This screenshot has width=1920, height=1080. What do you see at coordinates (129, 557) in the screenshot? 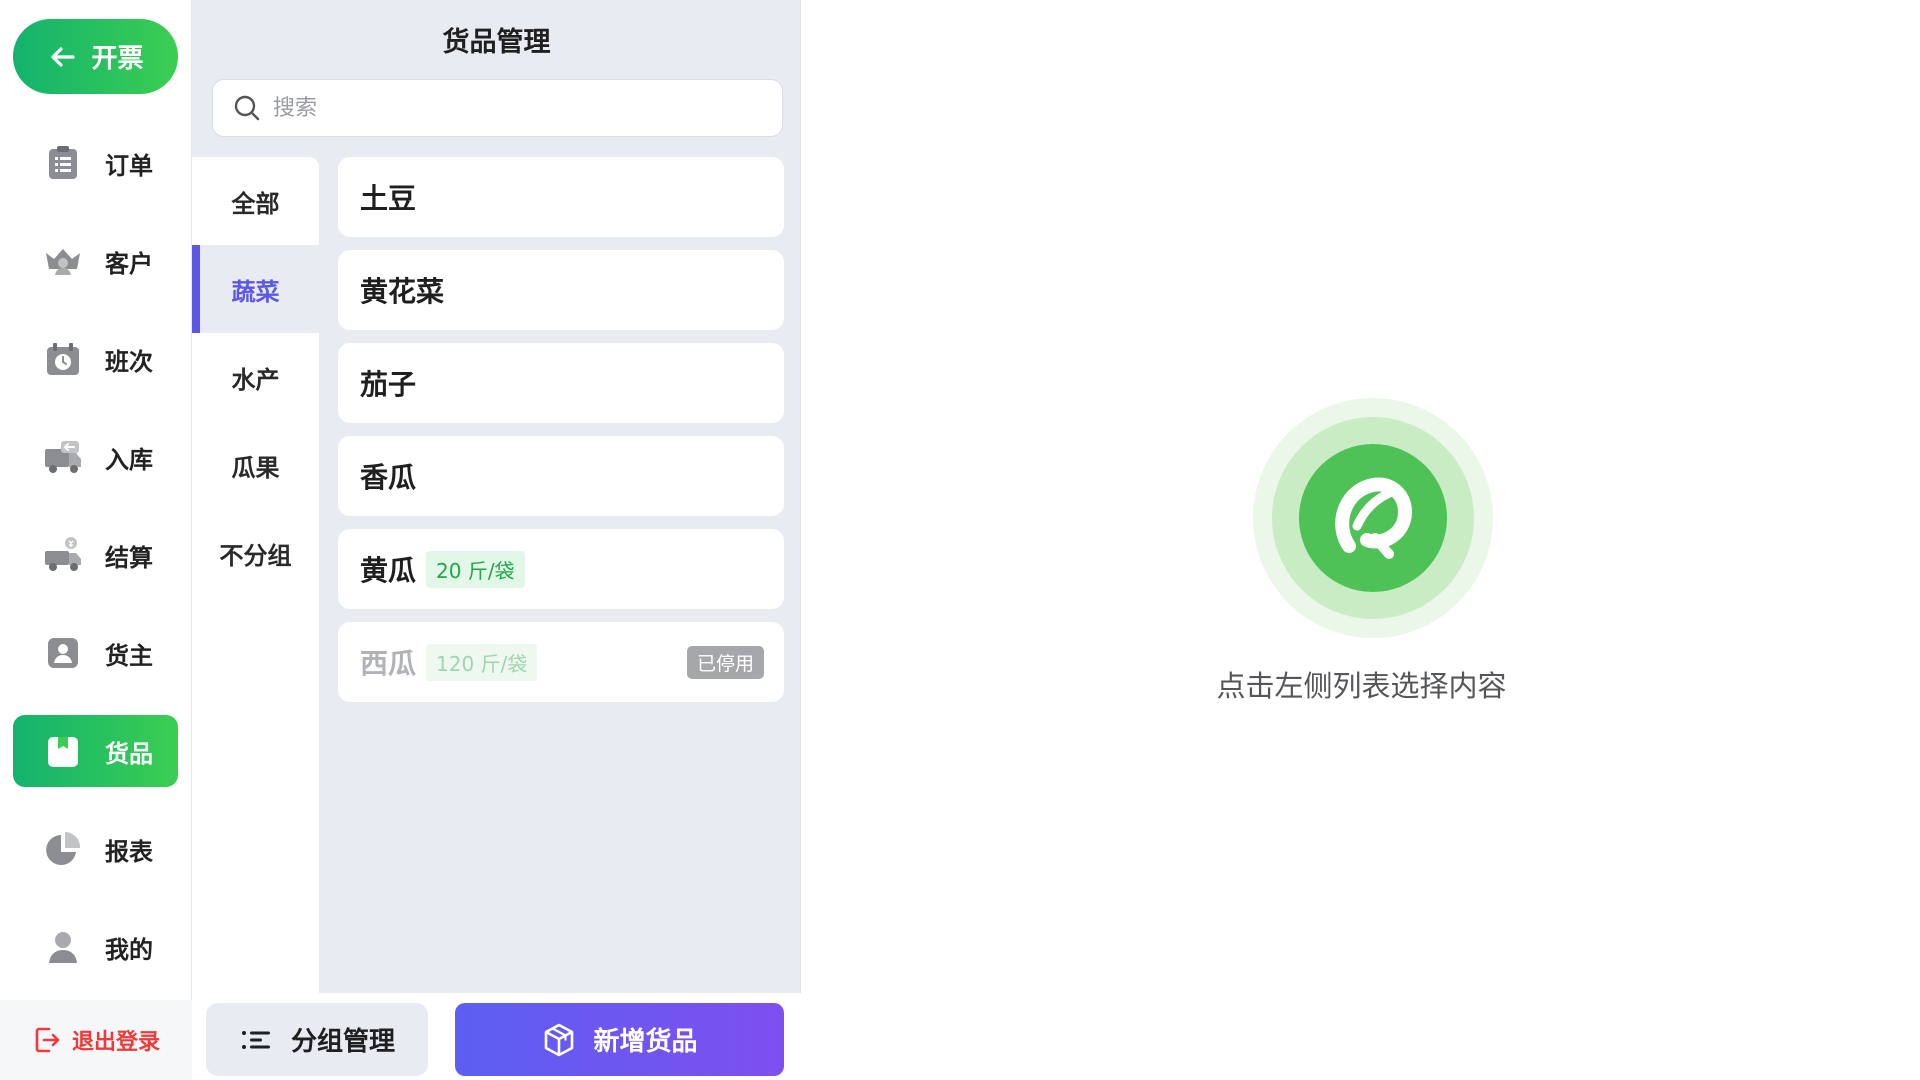
I see `sidebar-item-label: 结算` at bounding box center [129, 557].